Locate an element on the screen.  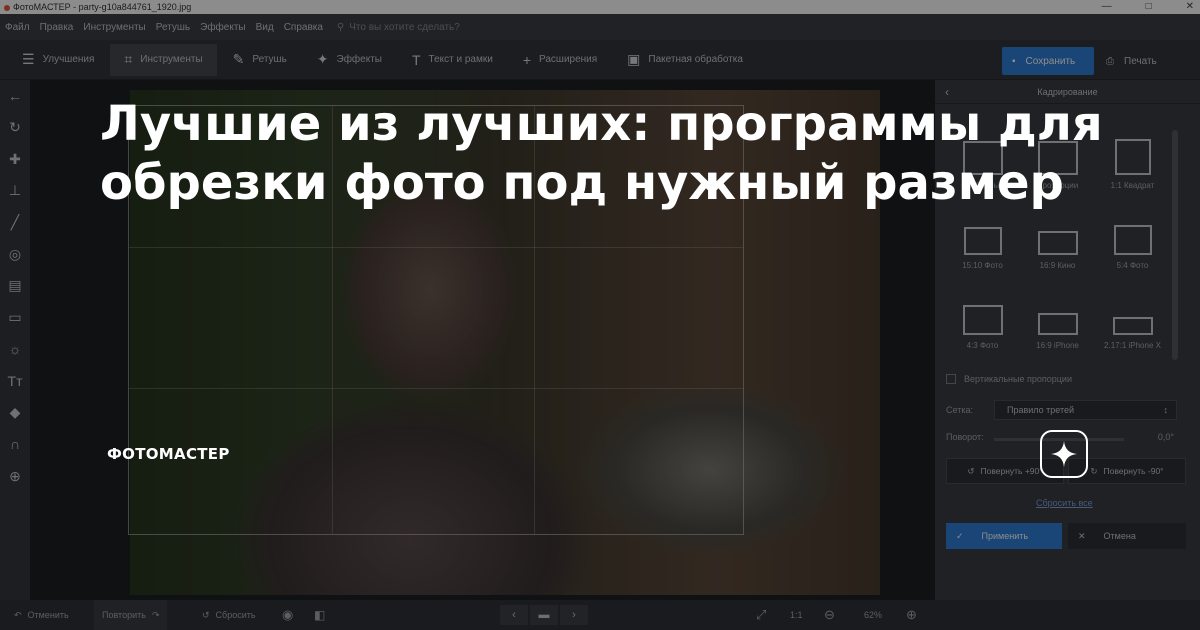
sparkle-icon is located at coordinates (1064, 454).